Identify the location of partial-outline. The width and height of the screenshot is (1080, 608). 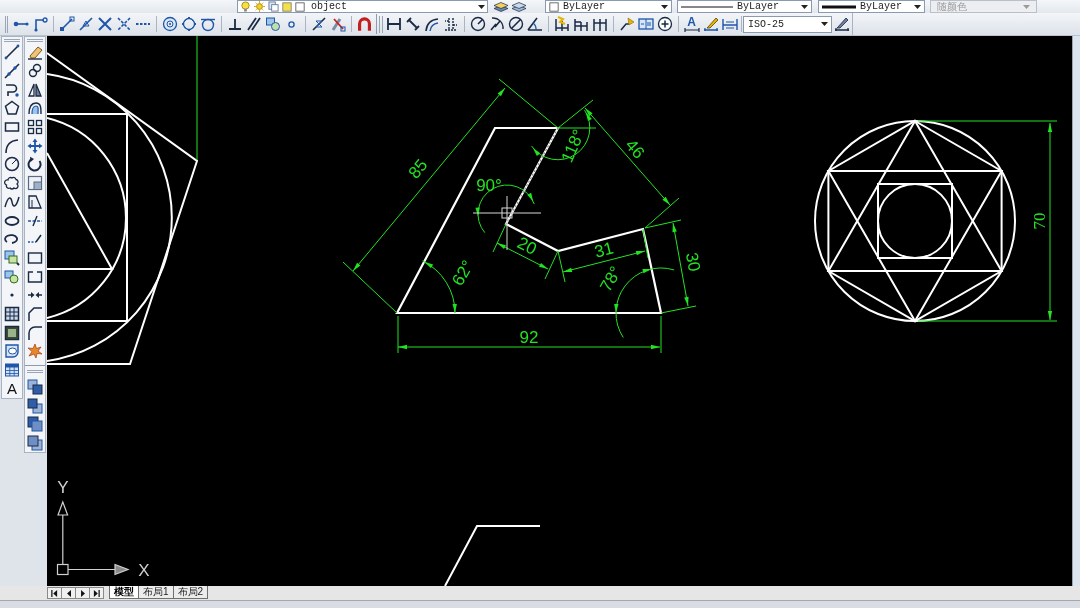
(492, 555).